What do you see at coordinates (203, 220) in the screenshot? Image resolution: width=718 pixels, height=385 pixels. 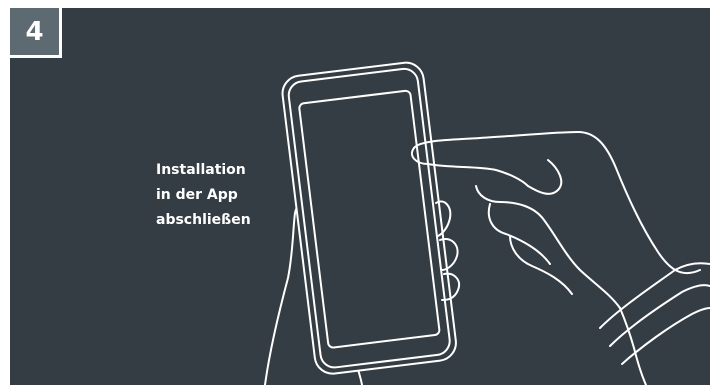 I see `caption-line-3: abschließen` at bounding box center [203, 220].